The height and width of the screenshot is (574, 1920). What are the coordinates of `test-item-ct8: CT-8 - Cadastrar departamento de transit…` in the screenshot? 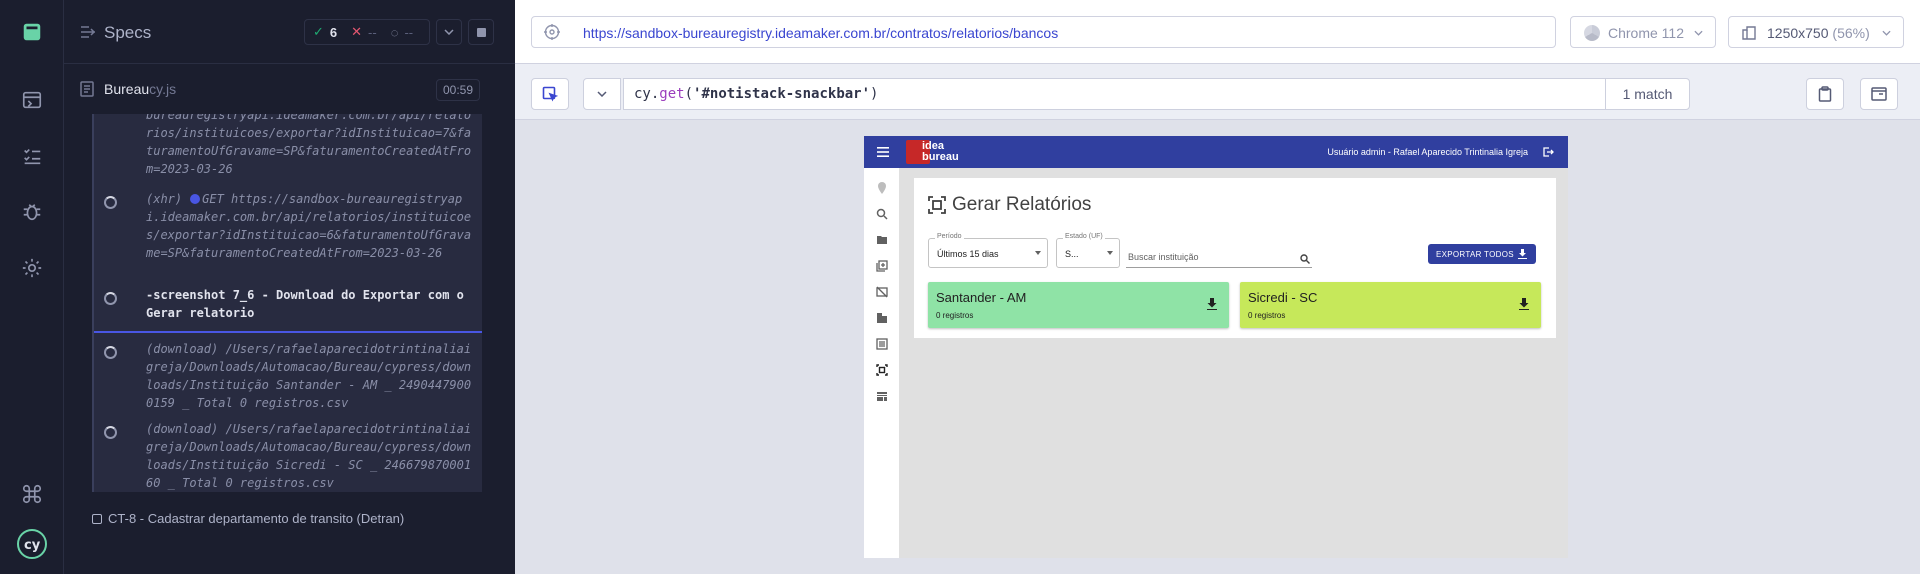 It's located at (248, 518).